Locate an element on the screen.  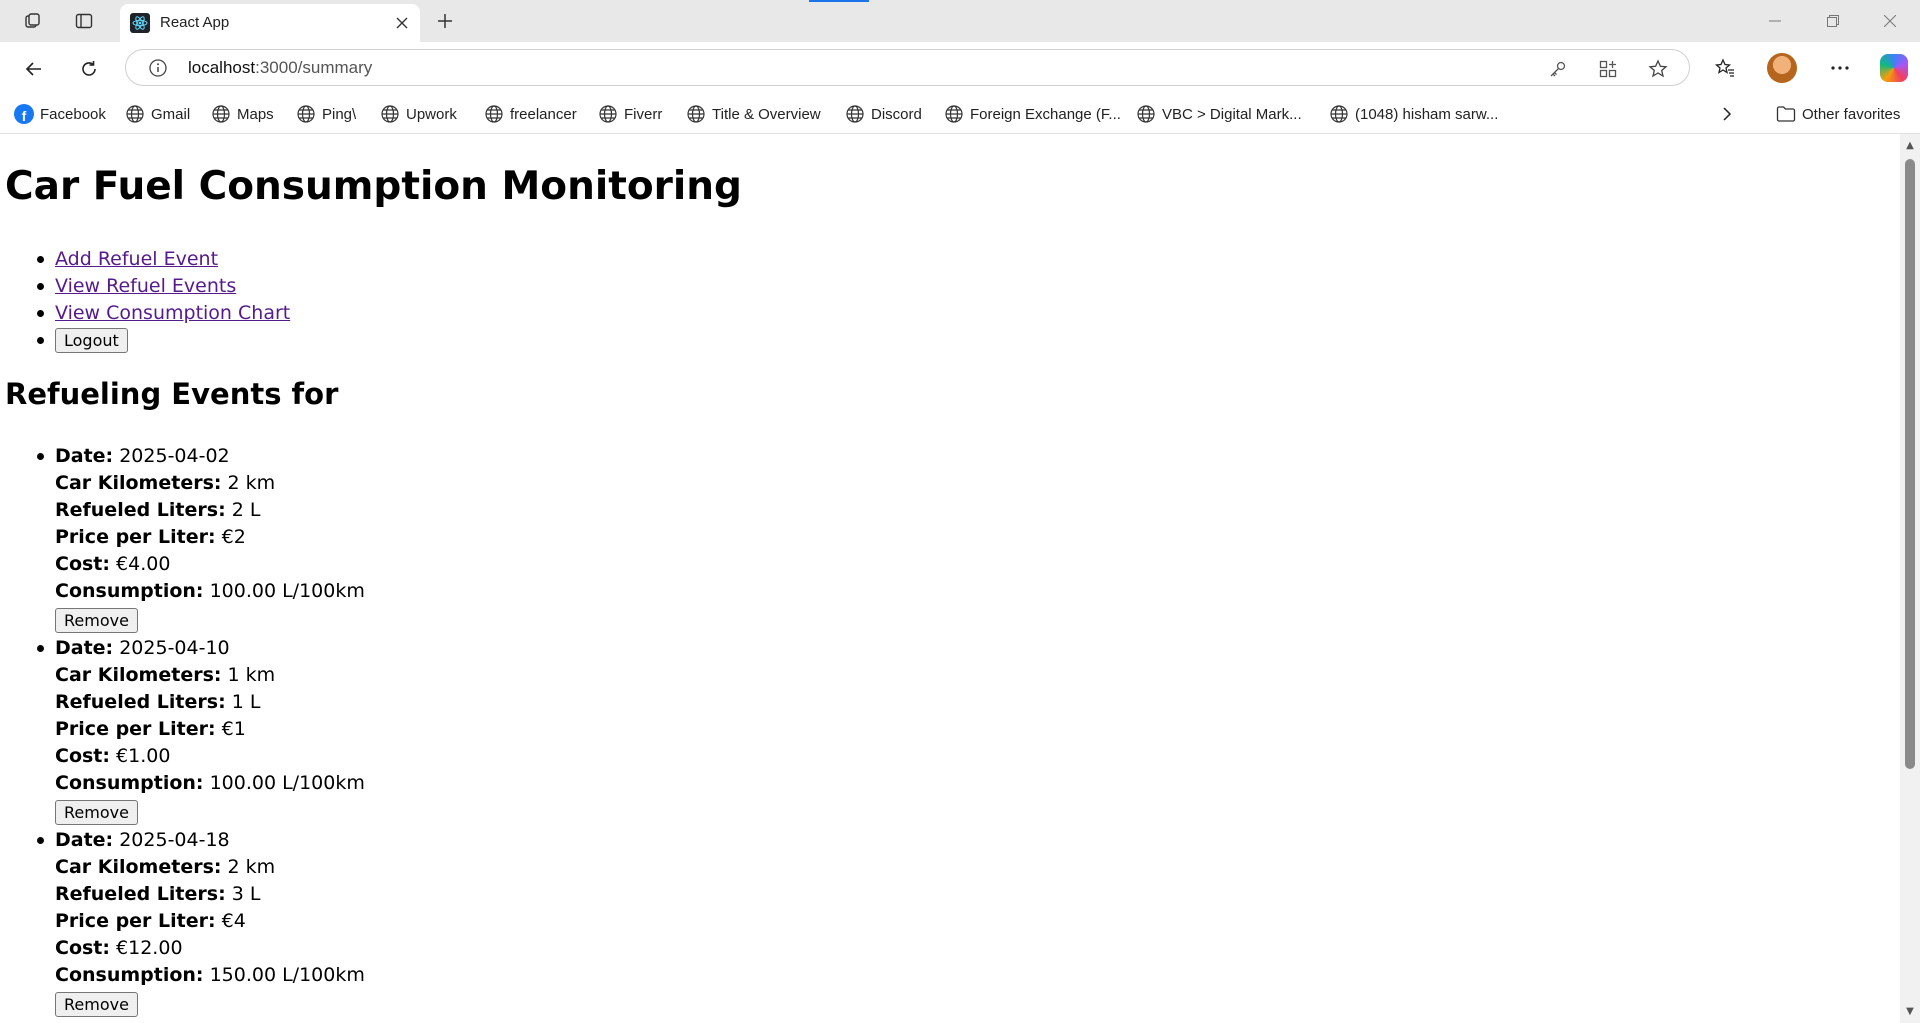
price-row: Price per Liter: €1 is located at coordinates (210, 729).